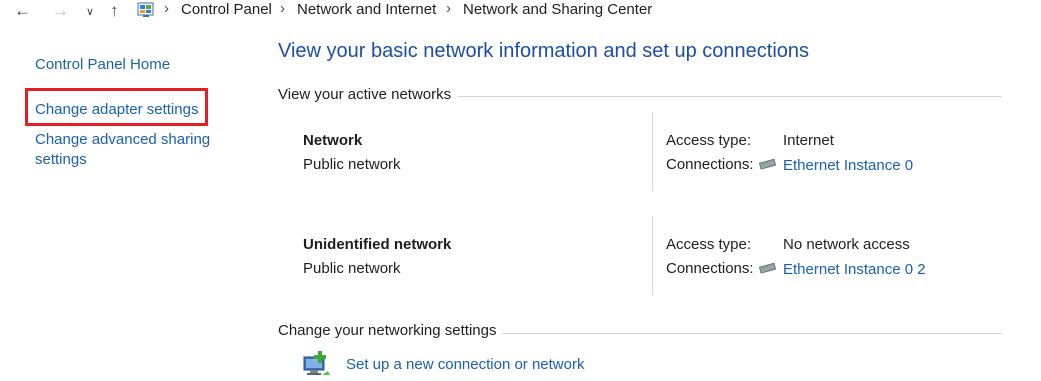 The height and width of the screenshot is (381, 1041). I want to click on network-name: Unidentified network, so click(377, 244).